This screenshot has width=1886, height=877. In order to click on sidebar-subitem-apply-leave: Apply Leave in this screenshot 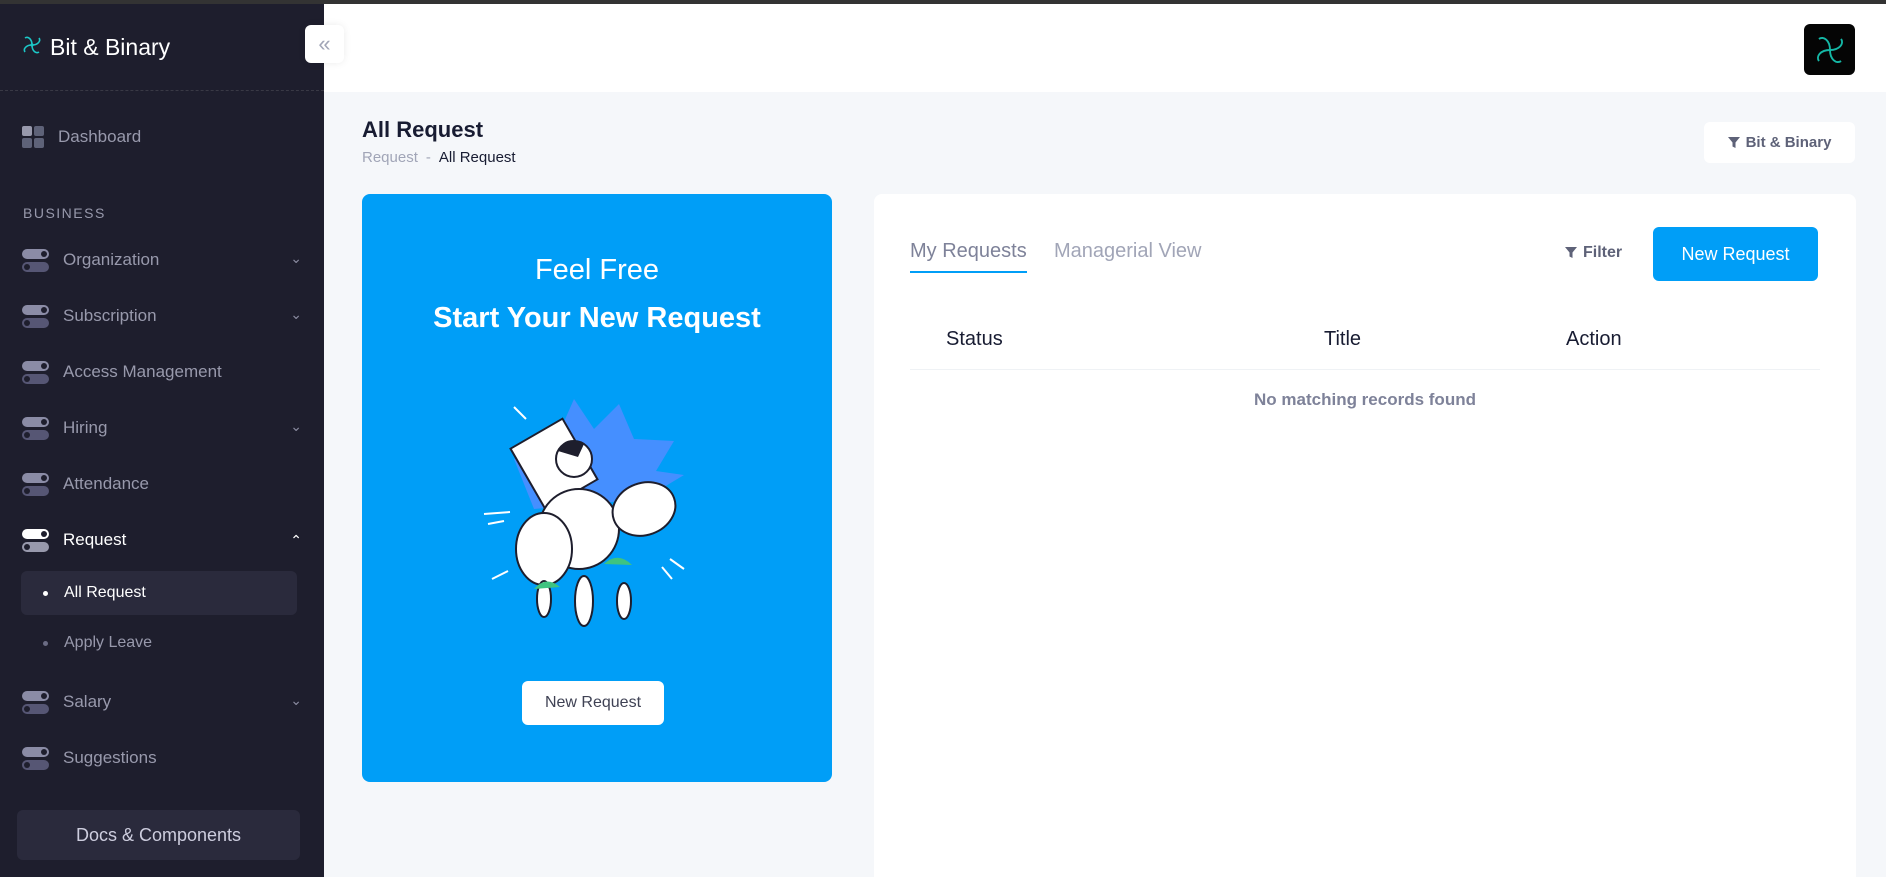, I will do `click(159, 643)`.